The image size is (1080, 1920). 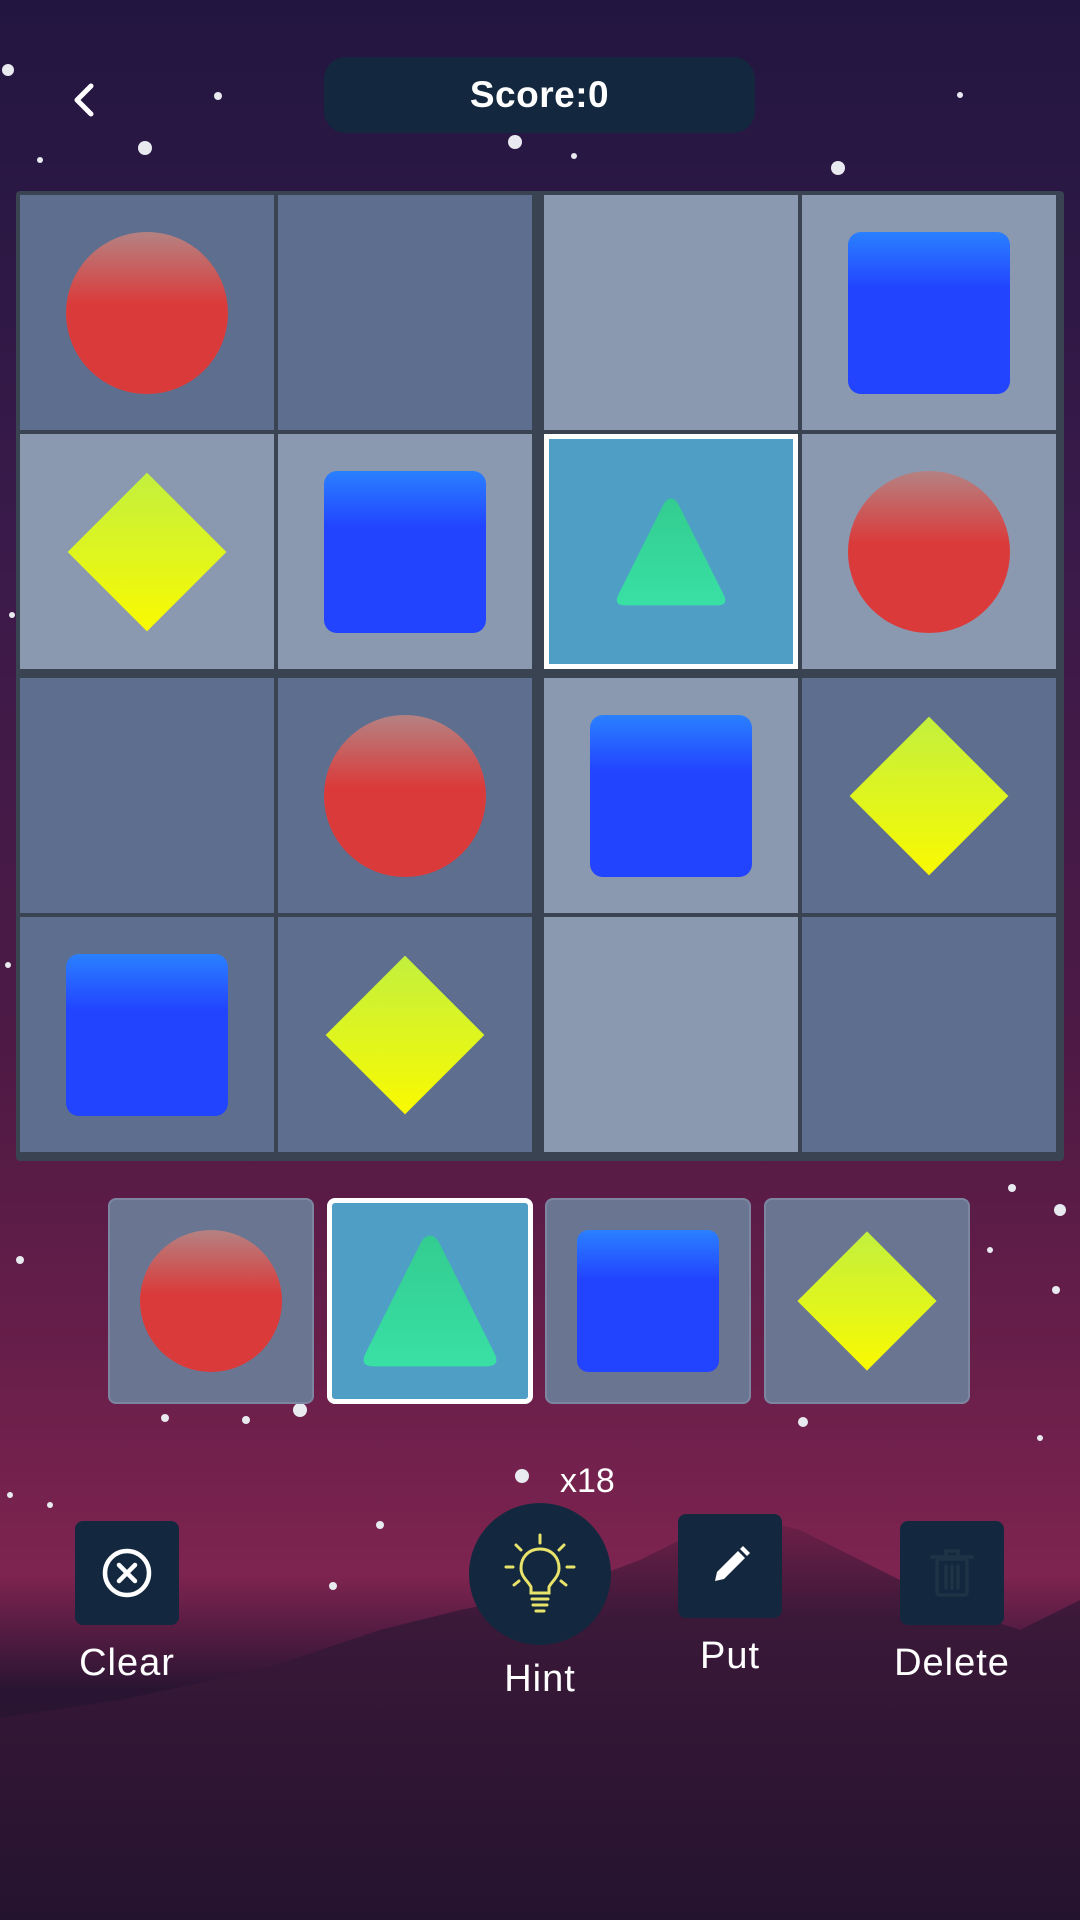 I want to click on chevron-left-icon, so click(x=84, y=100).